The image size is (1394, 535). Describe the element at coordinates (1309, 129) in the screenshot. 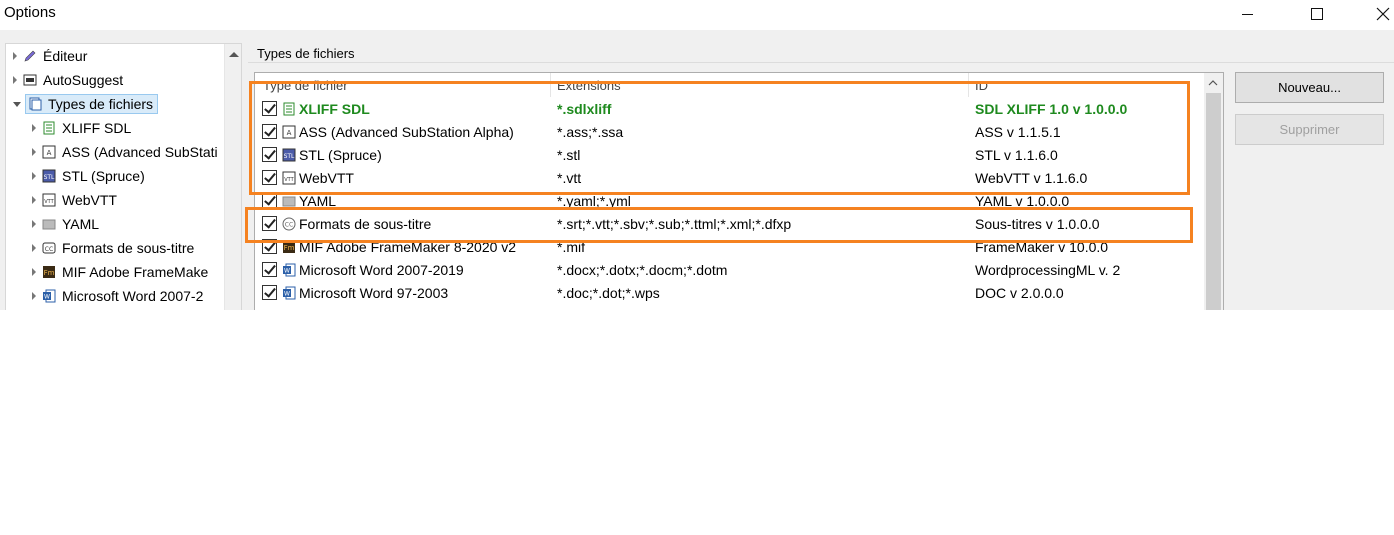

I see `delete-button: Supprimer` at that location.